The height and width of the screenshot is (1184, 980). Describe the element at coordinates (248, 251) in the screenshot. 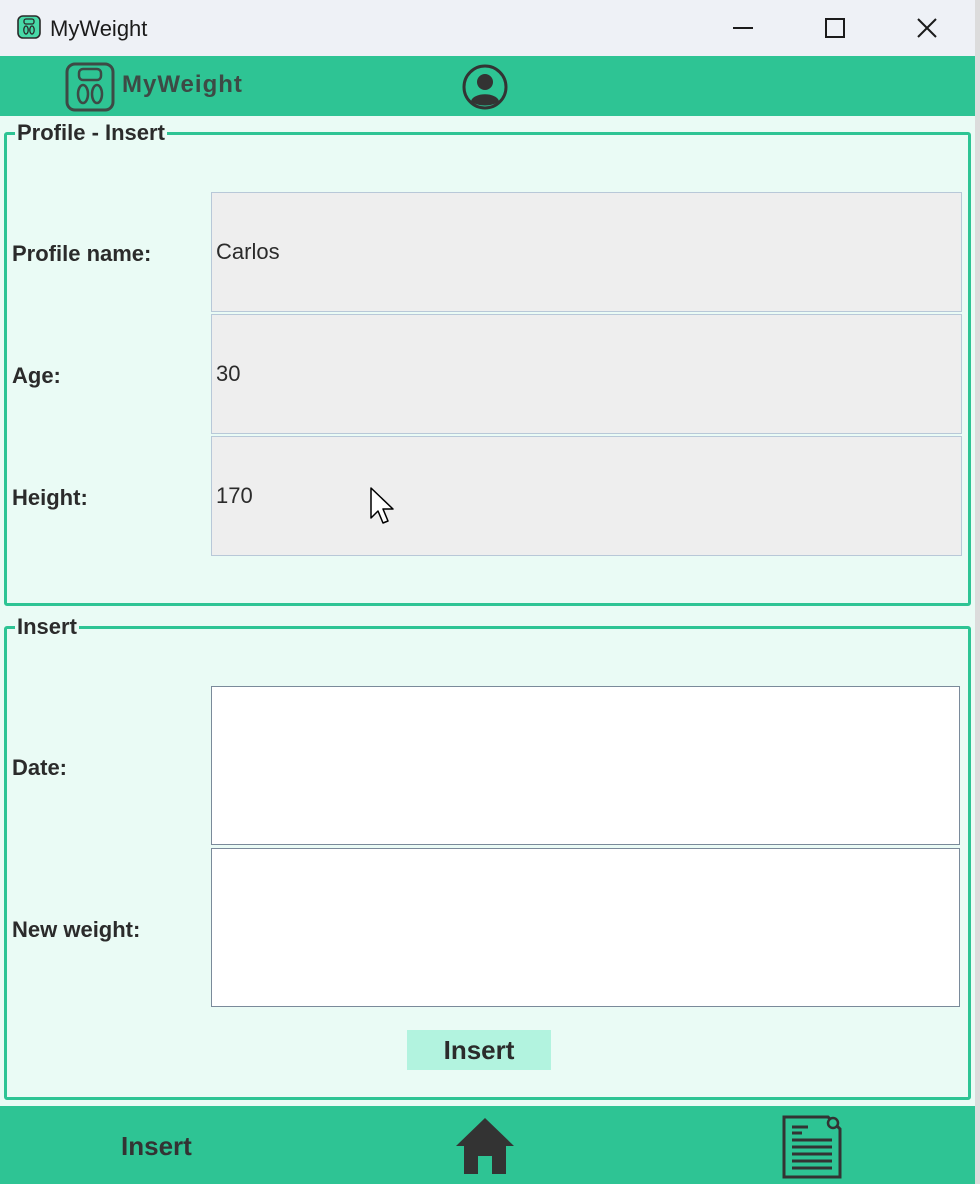

I see `profile-name-value: Carlos` at that location.